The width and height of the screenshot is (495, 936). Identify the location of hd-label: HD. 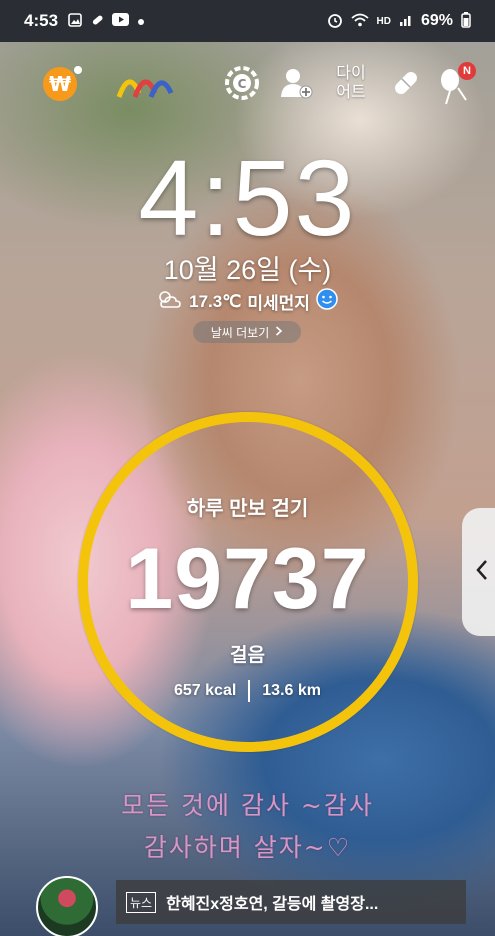
(383, 21).